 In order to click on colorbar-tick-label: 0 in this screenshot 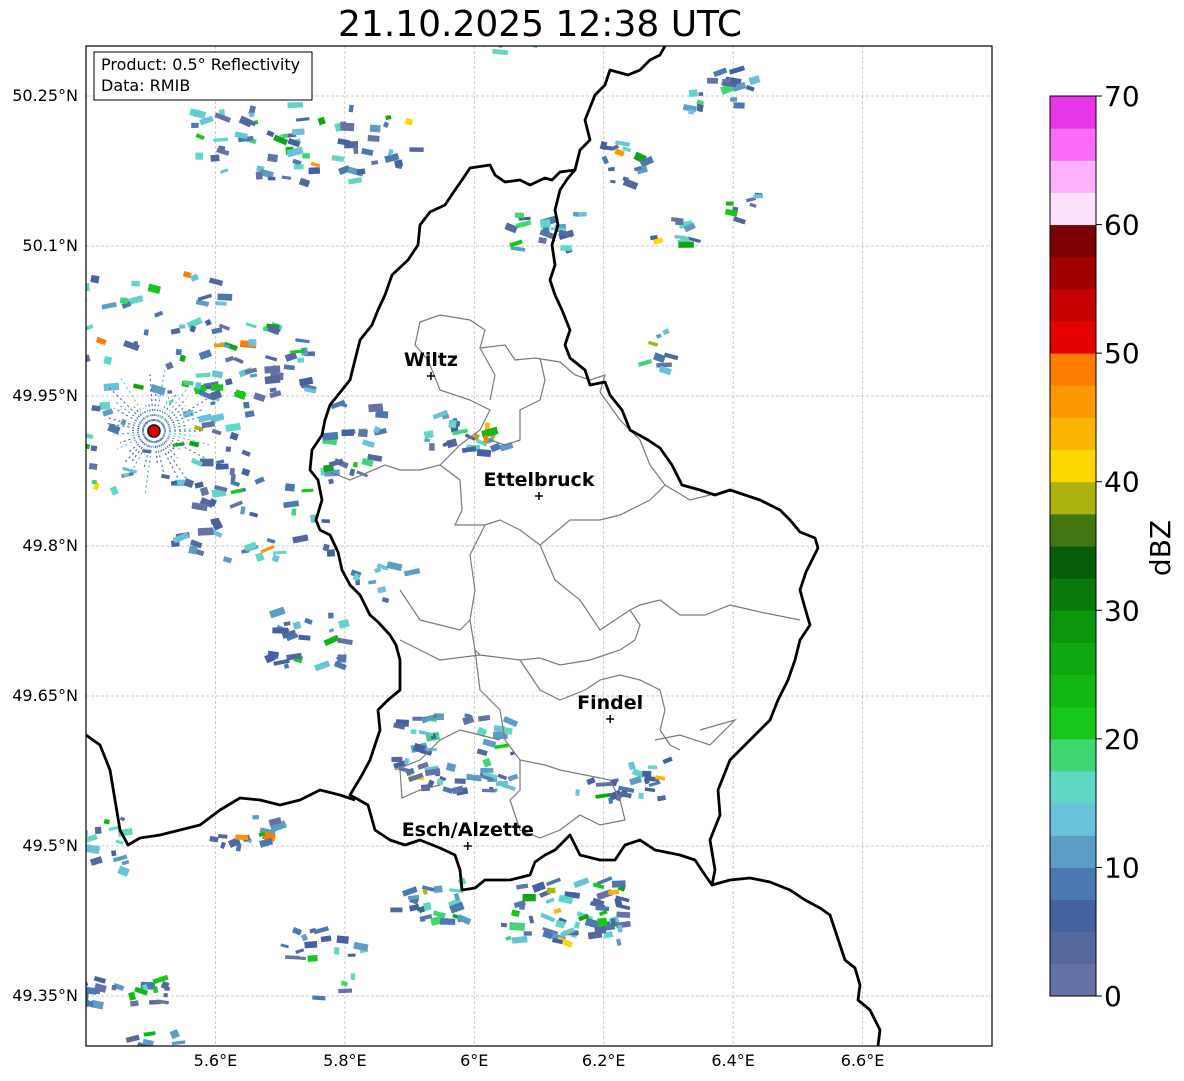, I will do `click(1113, 996)`.